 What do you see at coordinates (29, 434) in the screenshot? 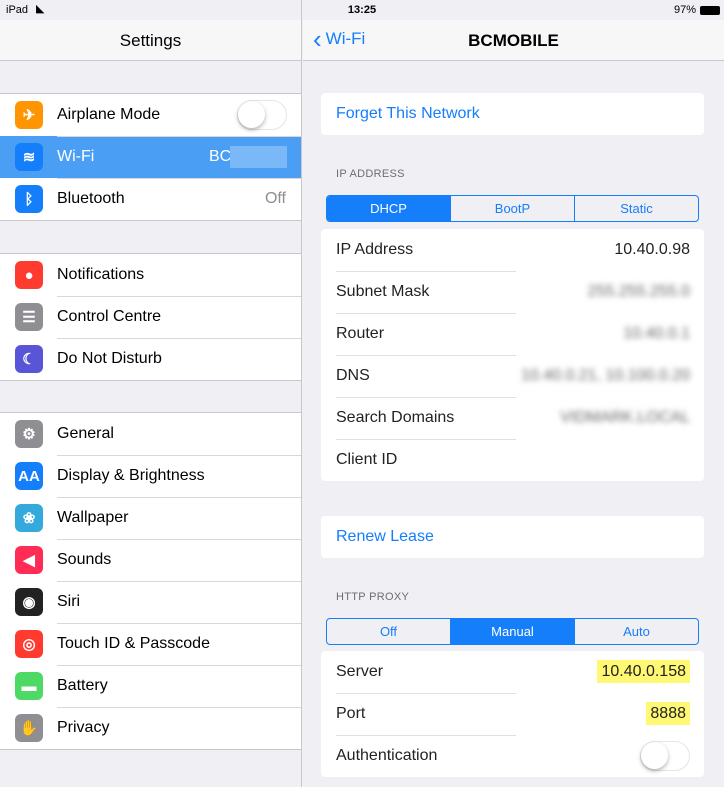
I see `gear-icon: ⚙` at bounding box center [29, 434].